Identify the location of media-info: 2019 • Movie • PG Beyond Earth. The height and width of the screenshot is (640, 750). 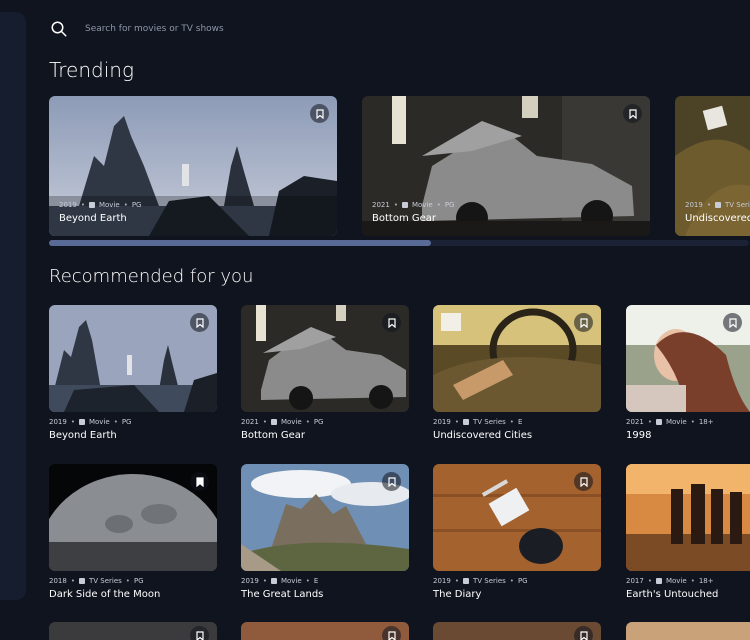
(90, 429).